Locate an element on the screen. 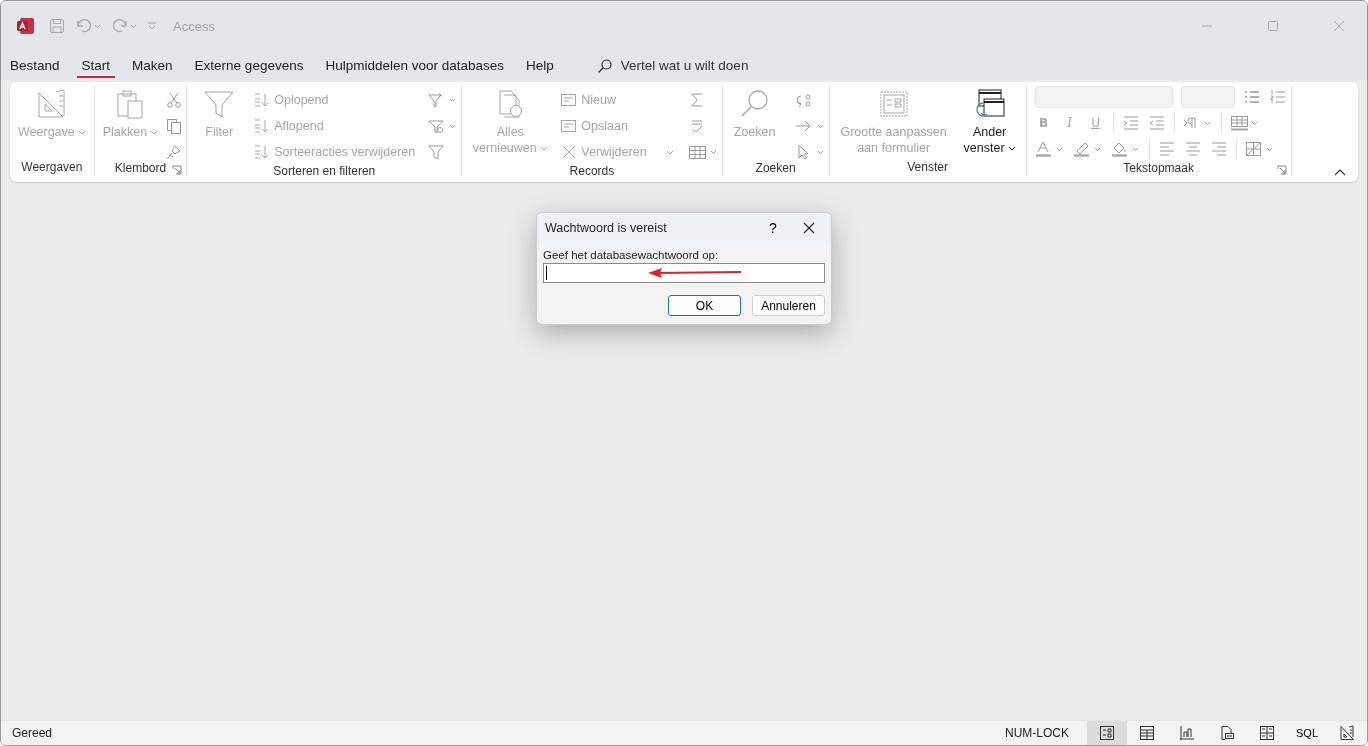 The width and height of the screenshot is (1368, 746). go-to-arrow-icon is located at coordinates (809, 126).